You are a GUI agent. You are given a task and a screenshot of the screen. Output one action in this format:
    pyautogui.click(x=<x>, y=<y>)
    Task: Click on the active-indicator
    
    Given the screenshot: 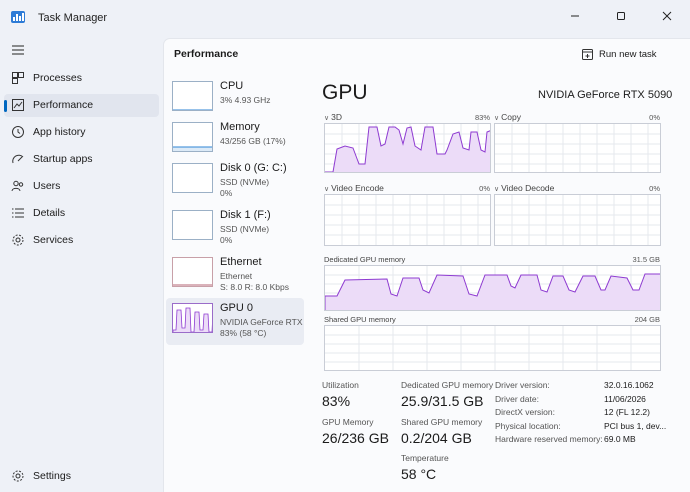 What is the action you would take?
    pyautogui.click(x=5, y=106)
    